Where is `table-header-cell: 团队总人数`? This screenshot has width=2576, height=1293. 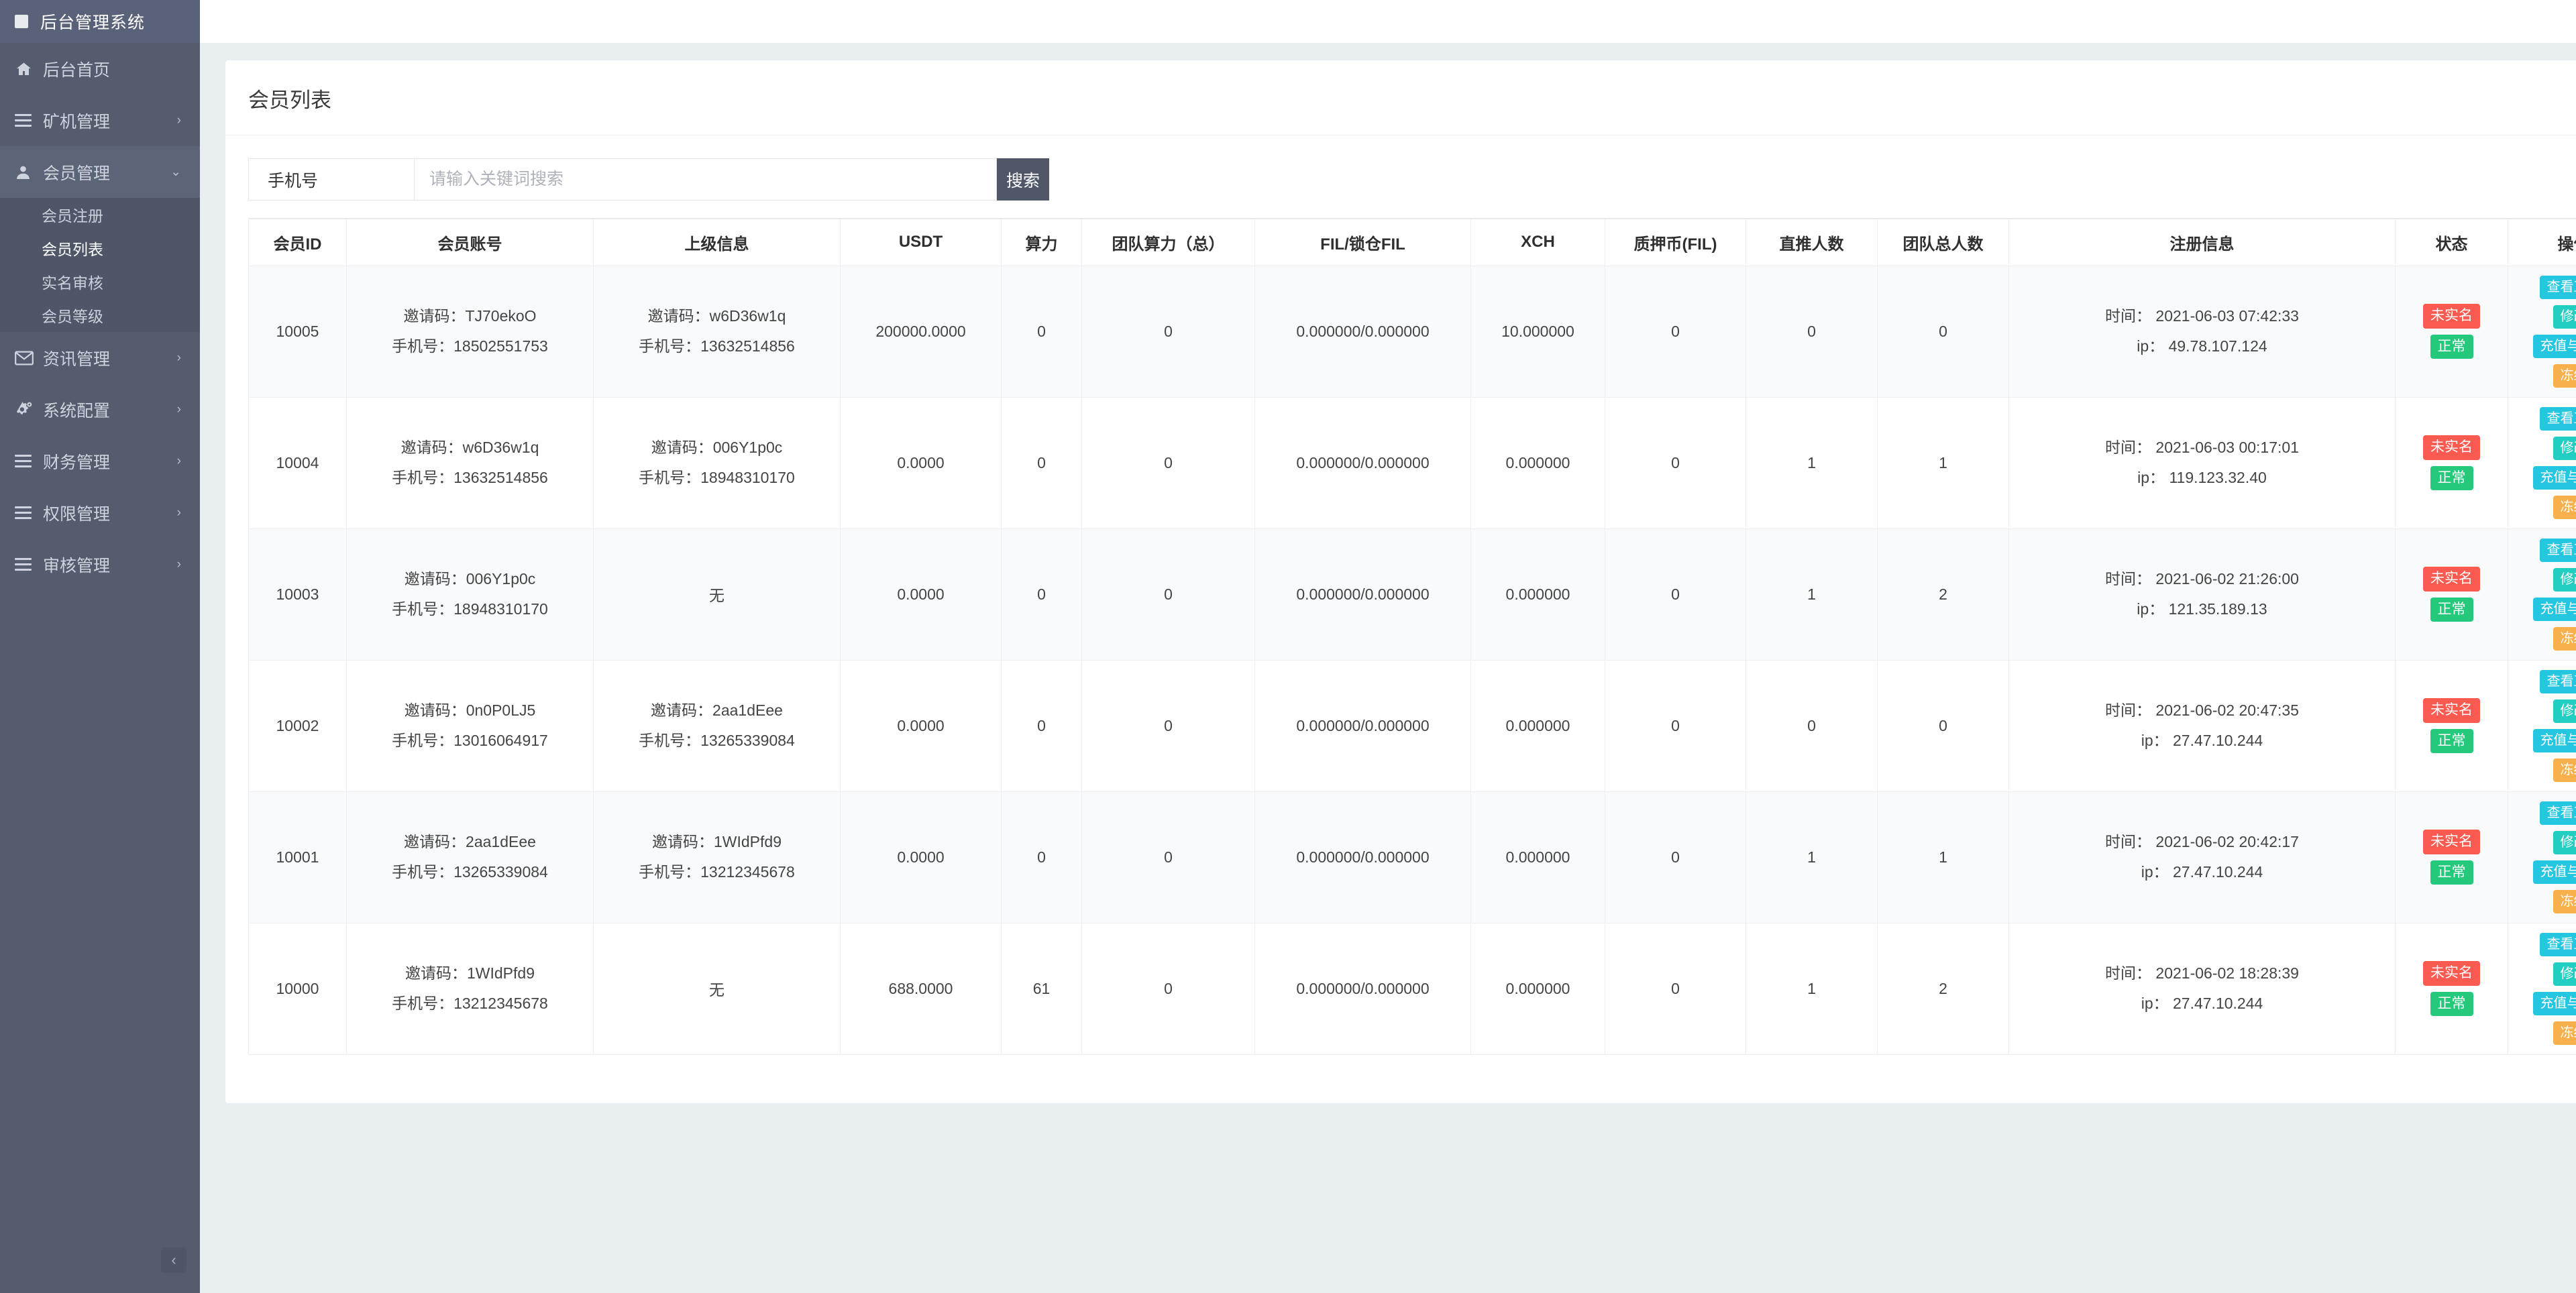
table-header-cell: 团队总人数 is located at coordinates (1943, 242).